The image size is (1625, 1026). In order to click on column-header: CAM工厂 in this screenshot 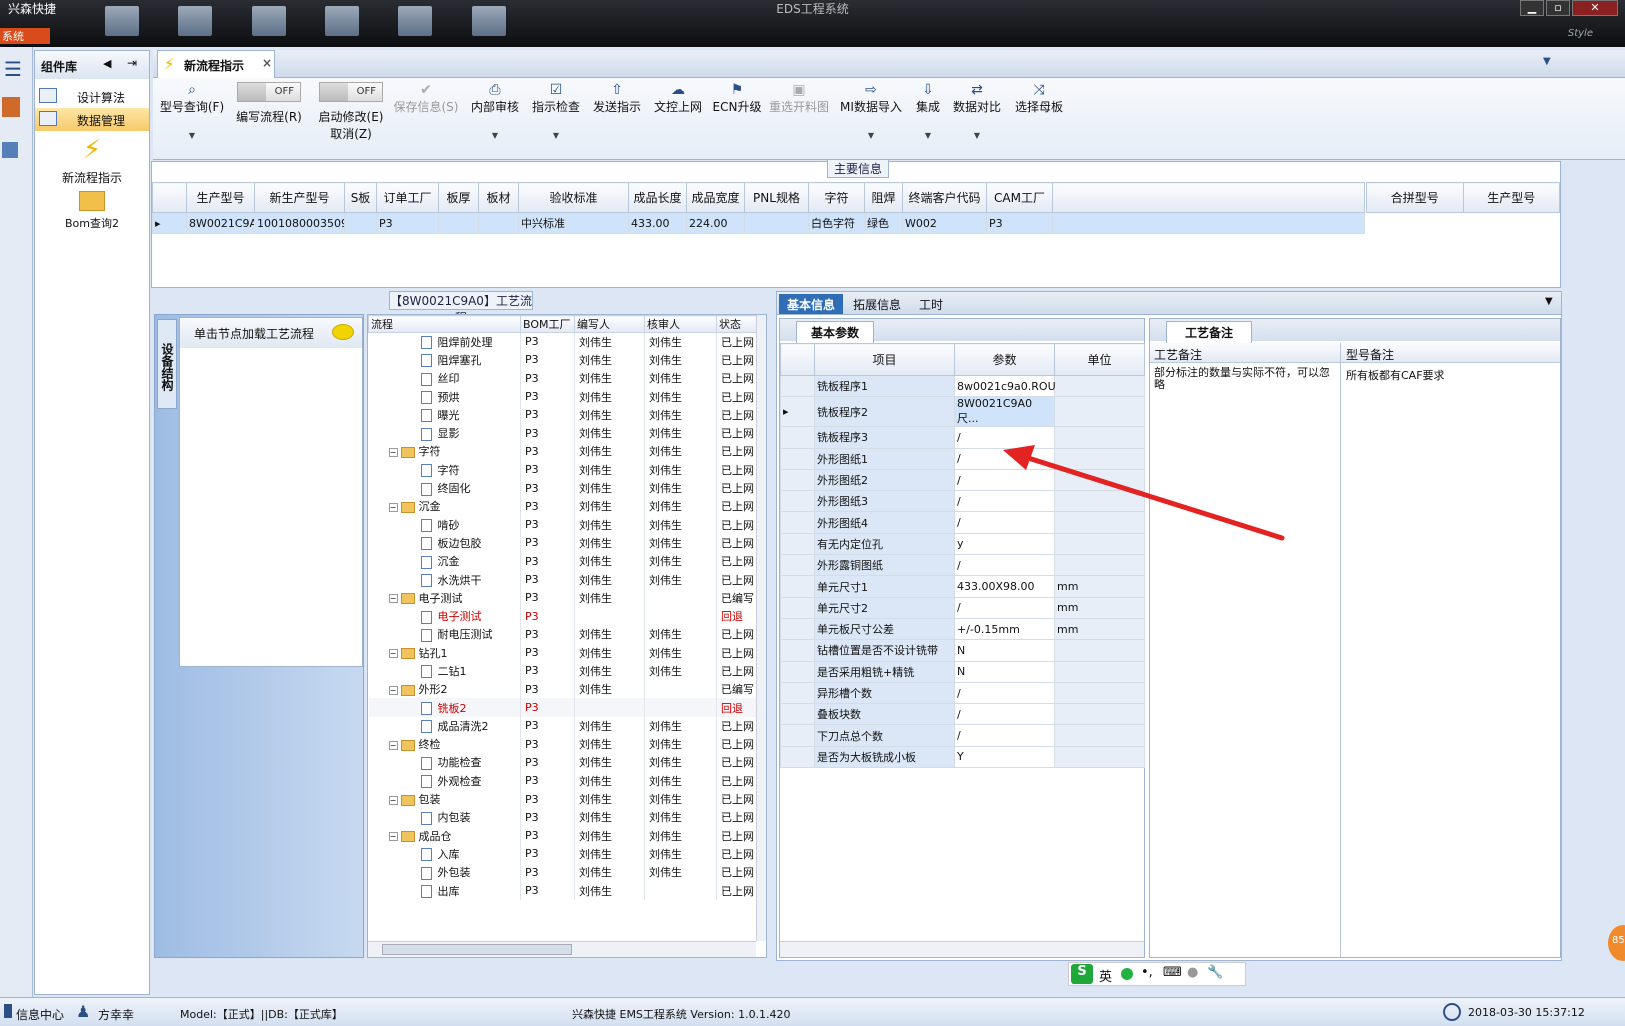, I will do `click(1019, 197)`.